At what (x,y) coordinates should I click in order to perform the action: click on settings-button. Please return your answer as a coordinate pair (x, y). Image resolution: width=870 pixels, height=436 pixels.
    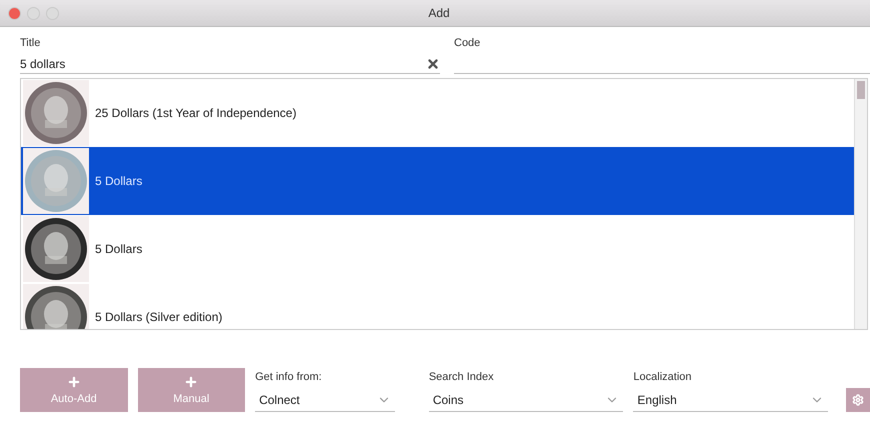
    Looking at the image, I should click on (858, 400).